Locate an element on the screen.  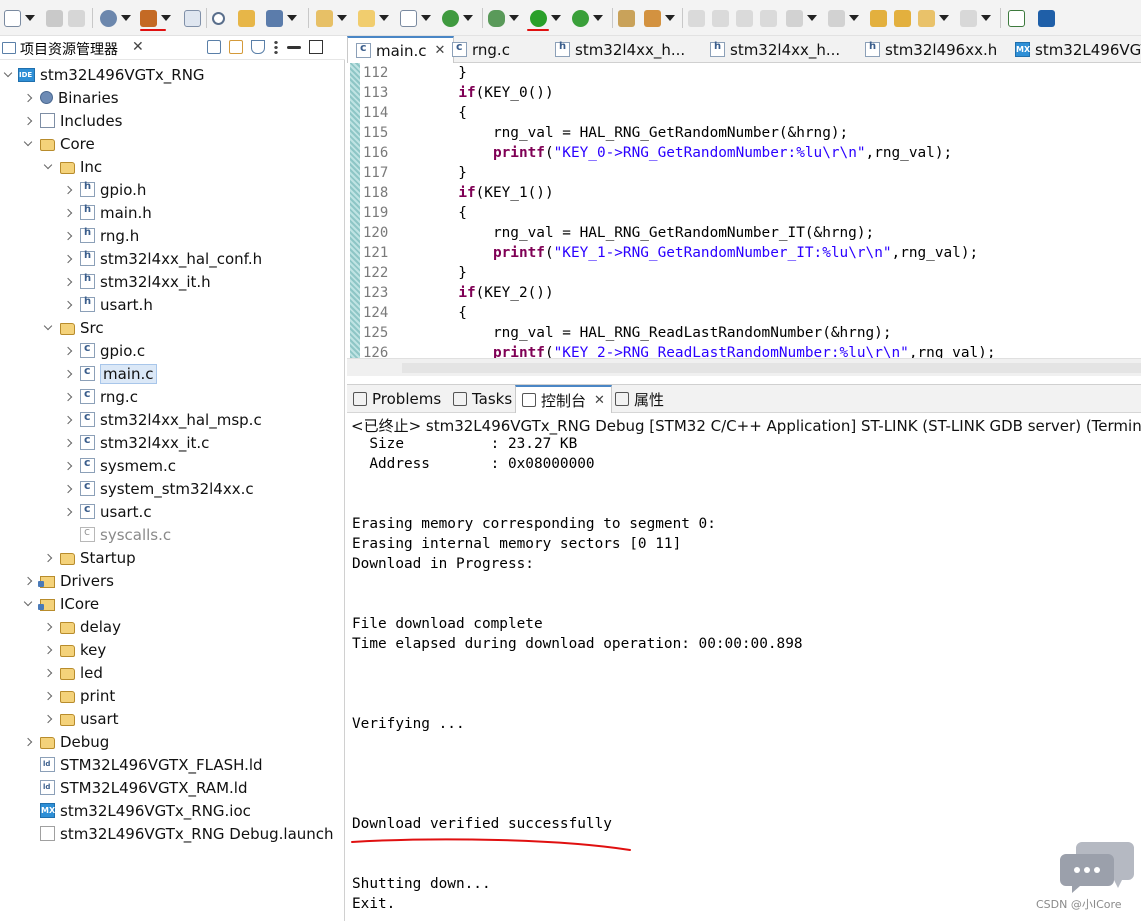
view-menu-icon is located at coordinates (276, 47).